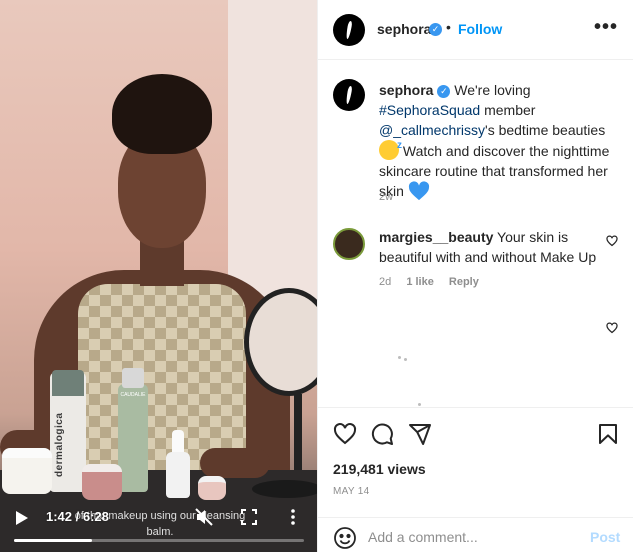 The height and width of the screenshot is (552, 633). Describe the element at coordinates (349, 95) in the screenshot. I see `caption-avatar` at that location.